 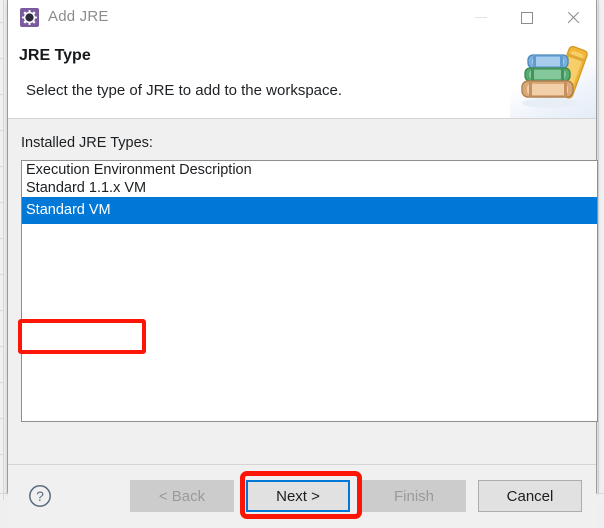 I want to click on minimize-icon, so click(x=481, y=17).